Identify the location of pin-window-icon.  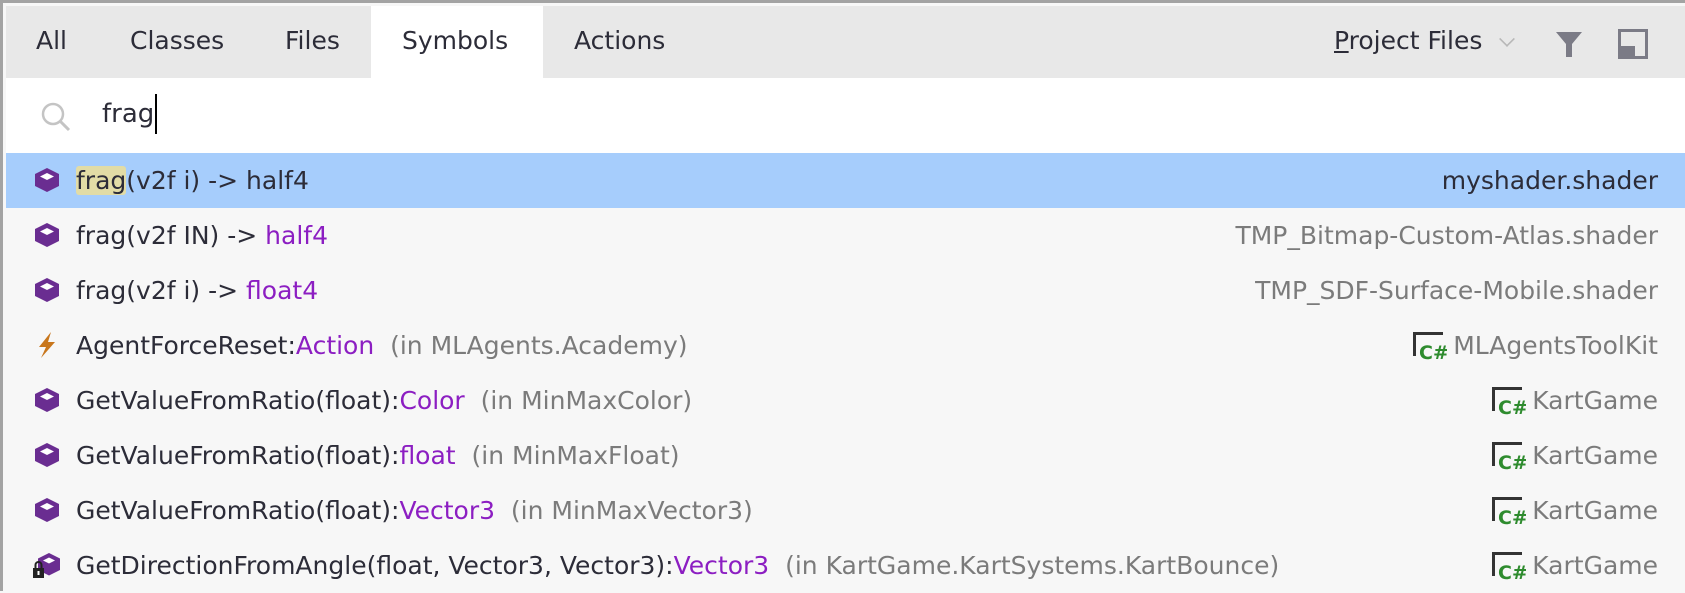
(1633, 44).